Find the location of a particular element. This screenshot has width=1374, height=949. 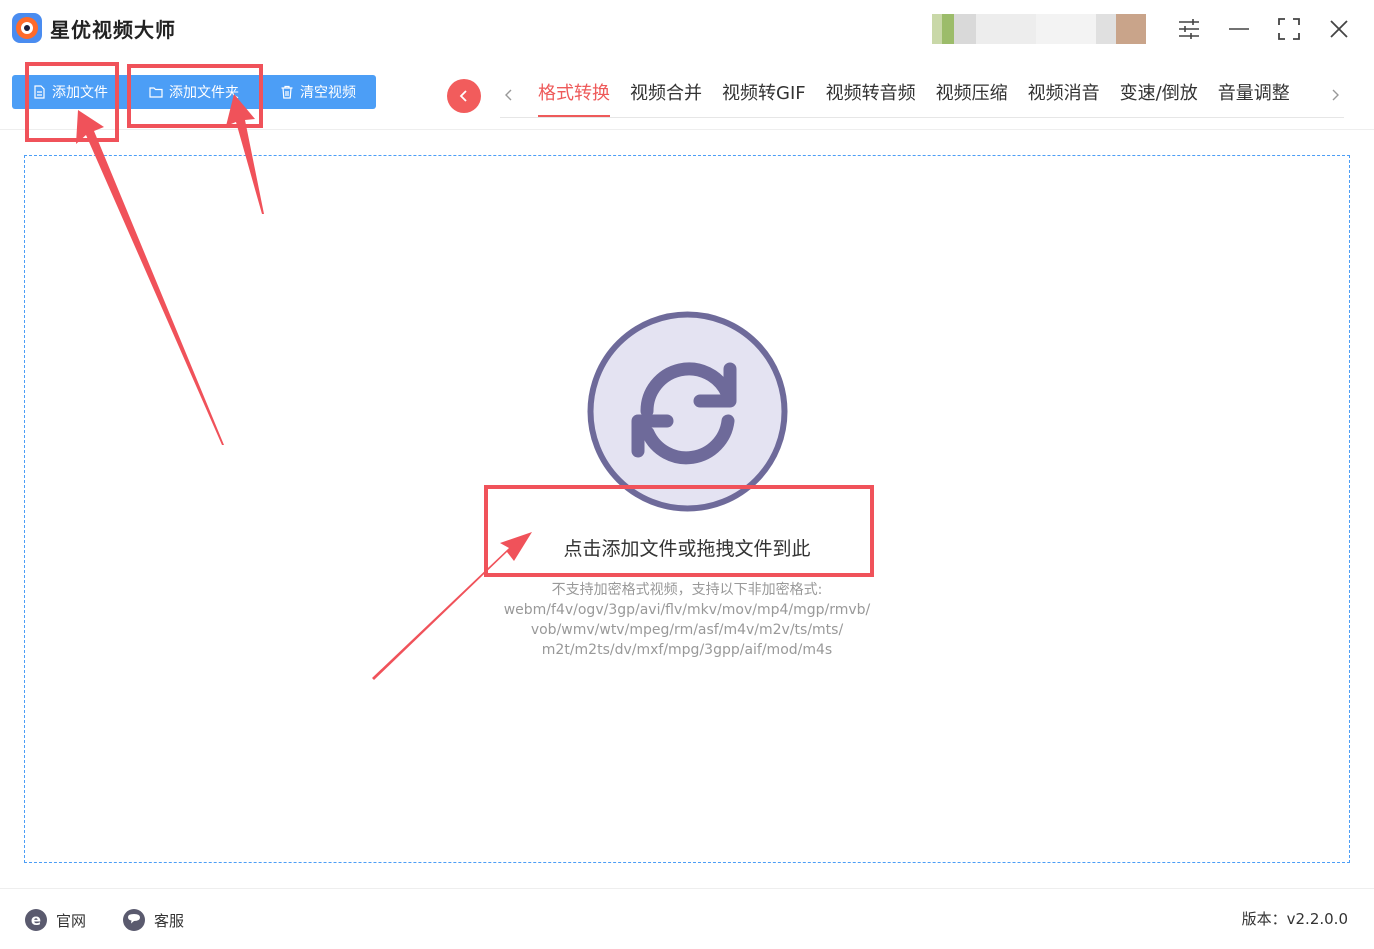

tab-video-to-audio: 视频转音频 is located at coordinates (871, 99).